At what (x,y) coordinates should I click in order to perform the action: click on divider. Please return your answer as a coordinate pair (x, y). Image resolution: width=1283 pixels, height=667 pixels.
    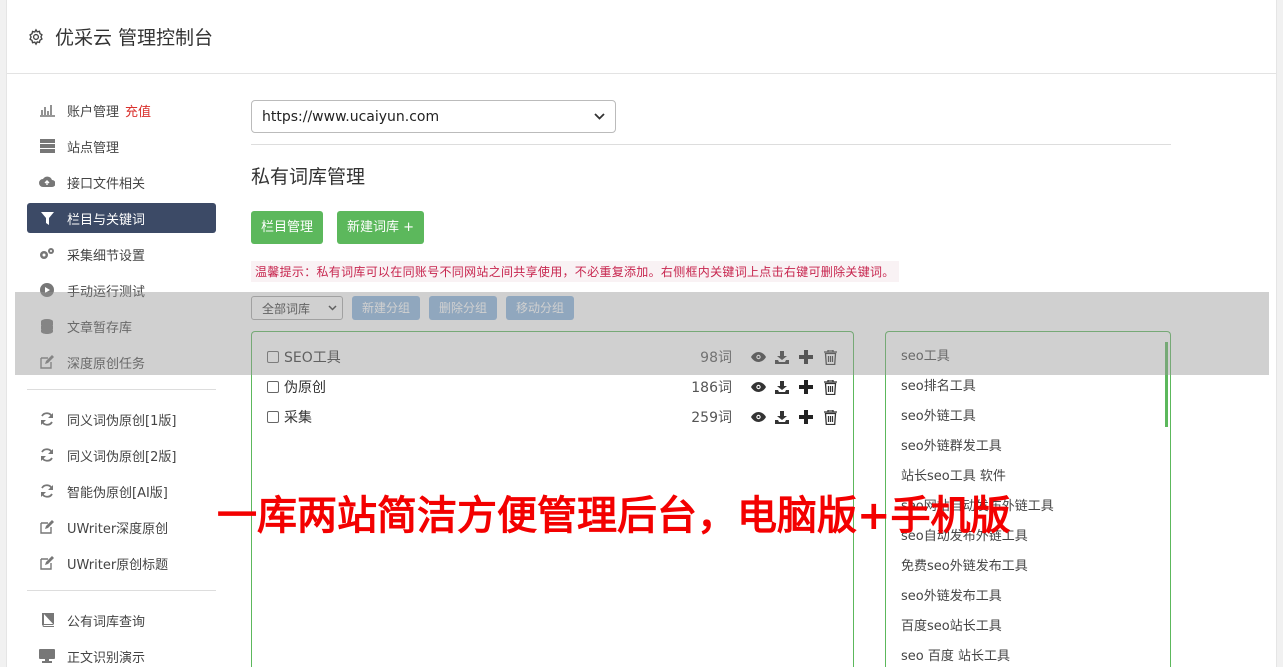
    Looking at the image, I should click on (711, 144).